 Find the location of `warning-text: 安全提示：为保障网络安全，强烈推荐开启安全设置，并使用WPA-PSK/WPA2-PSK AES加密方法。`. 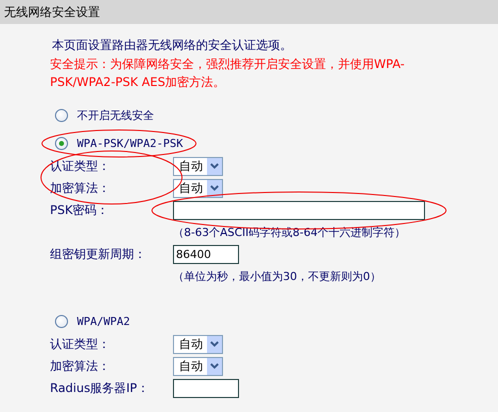

warning-text: 安全提示：为保障网络安全，强烈推荐开启安全设置，并使用WPA-PSK/WPA2-PSK AES加密方法。 is located at coordinates (228, 73).